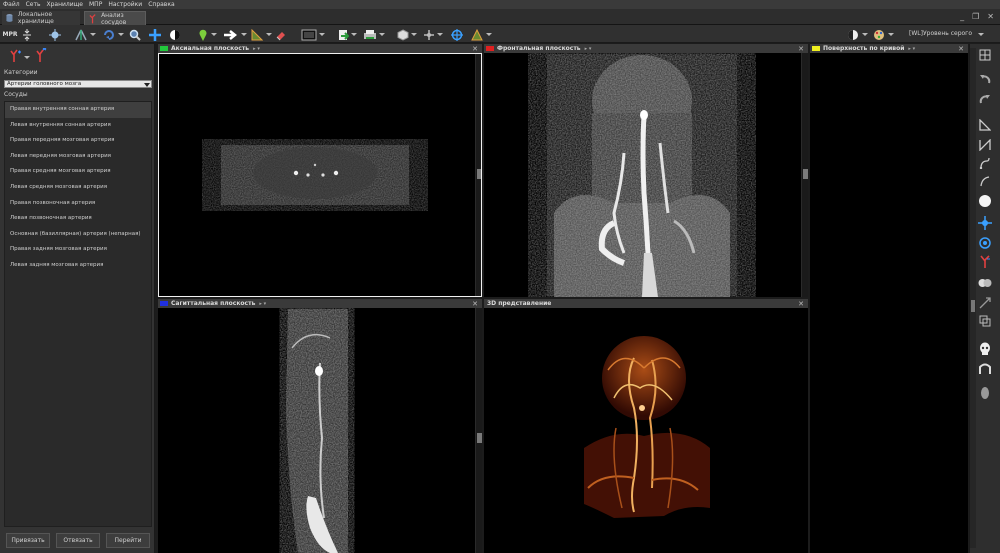 The width and height of the screenshot is (1000, 553). Describe the element at coordinates (115, 18) in the screenshot. I see `tab-vessel-analysis: Анализ сосудов` at that location.